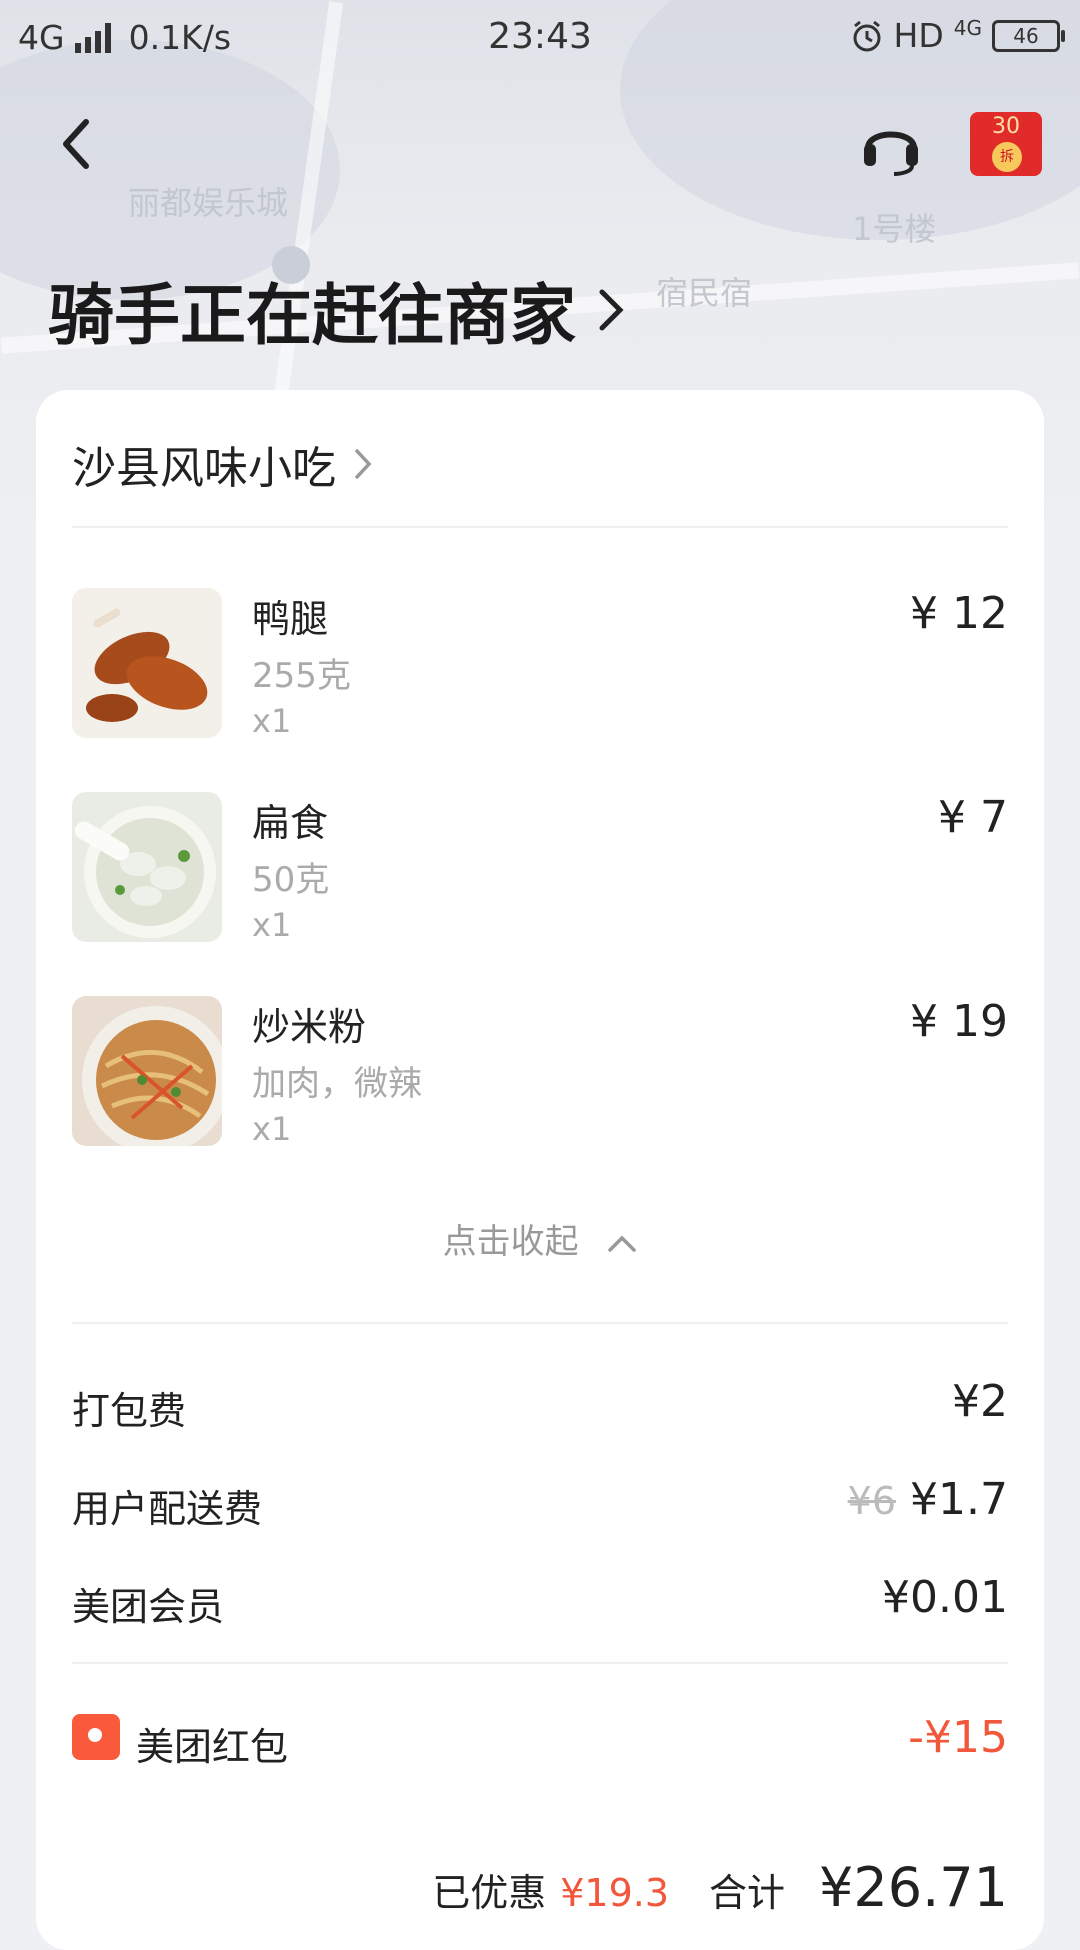 This screenshot has height=1950, width=1080. I want to click on chevron-left-icon, so click(76, 144).